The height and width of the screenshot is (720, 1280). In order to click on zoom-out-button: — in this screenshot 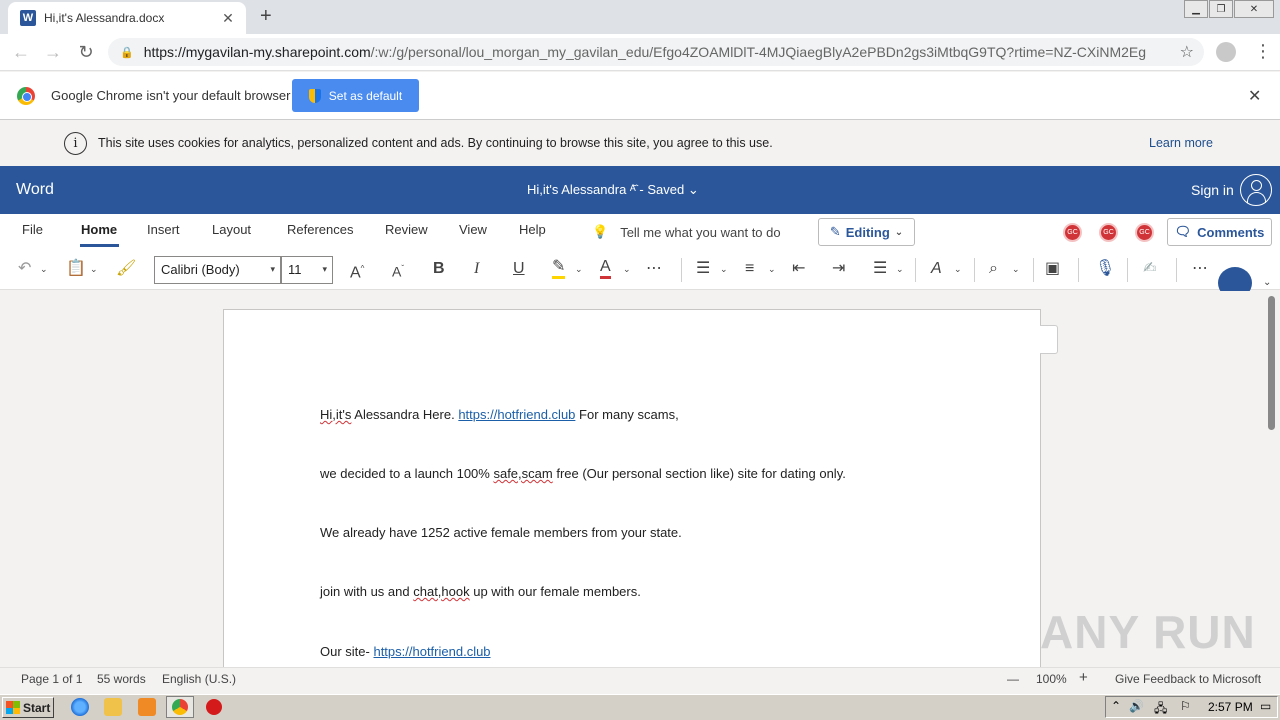, I will do `click(1013, 679)`.